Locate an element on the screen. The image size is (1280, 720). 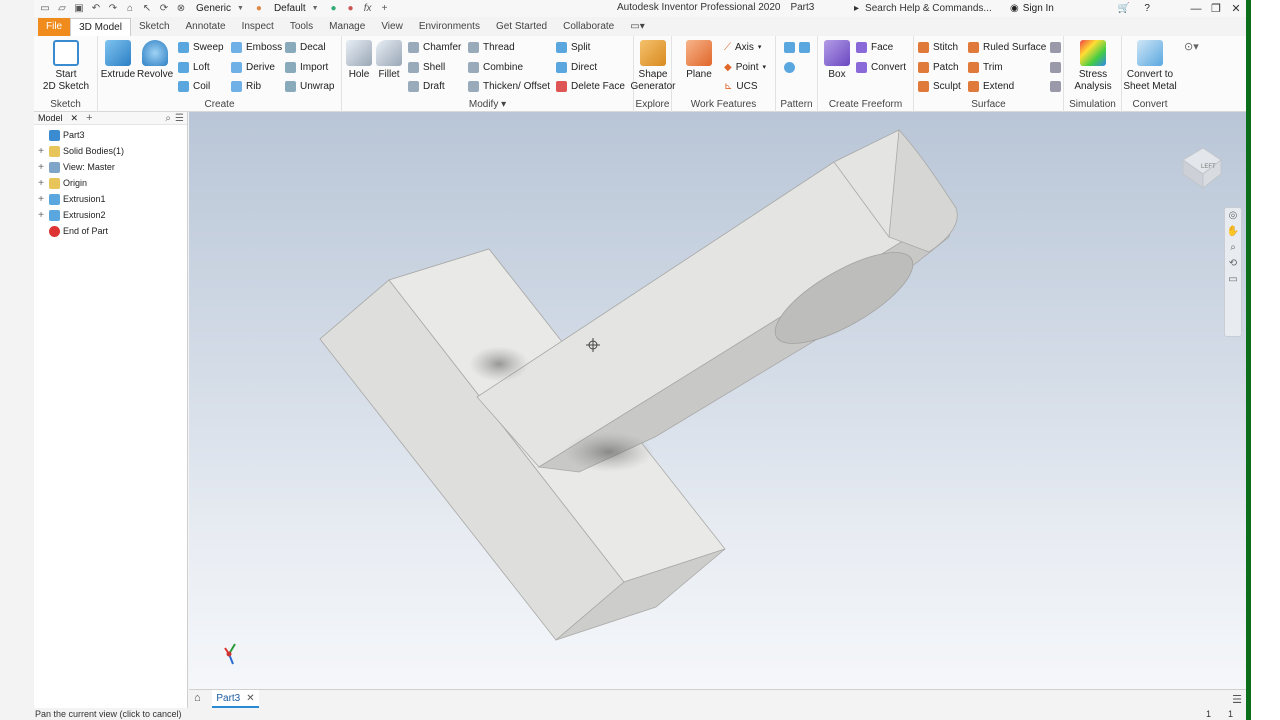
tab-manage: Manage is located at coordinates (347, 27).